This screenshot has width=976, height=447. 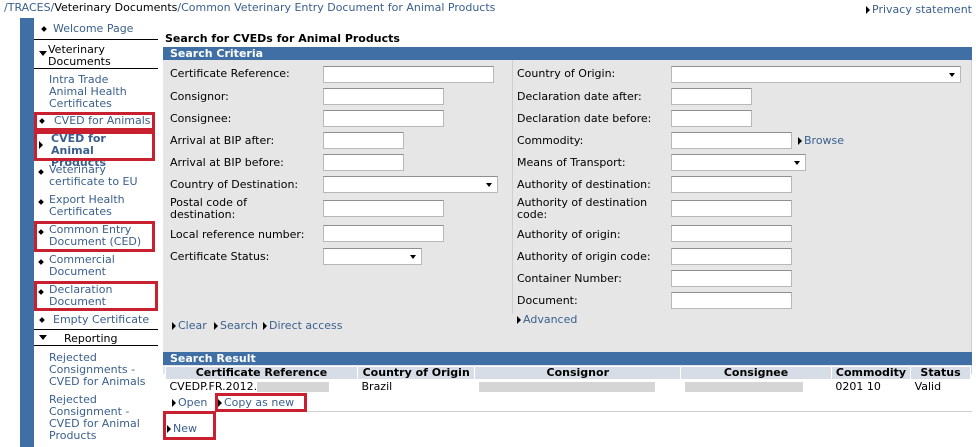 What do you see at coordinates (29, 7) in the screenshot?
I see `breadcrumb-traces: TRACES` at bounding box center [29, 7].